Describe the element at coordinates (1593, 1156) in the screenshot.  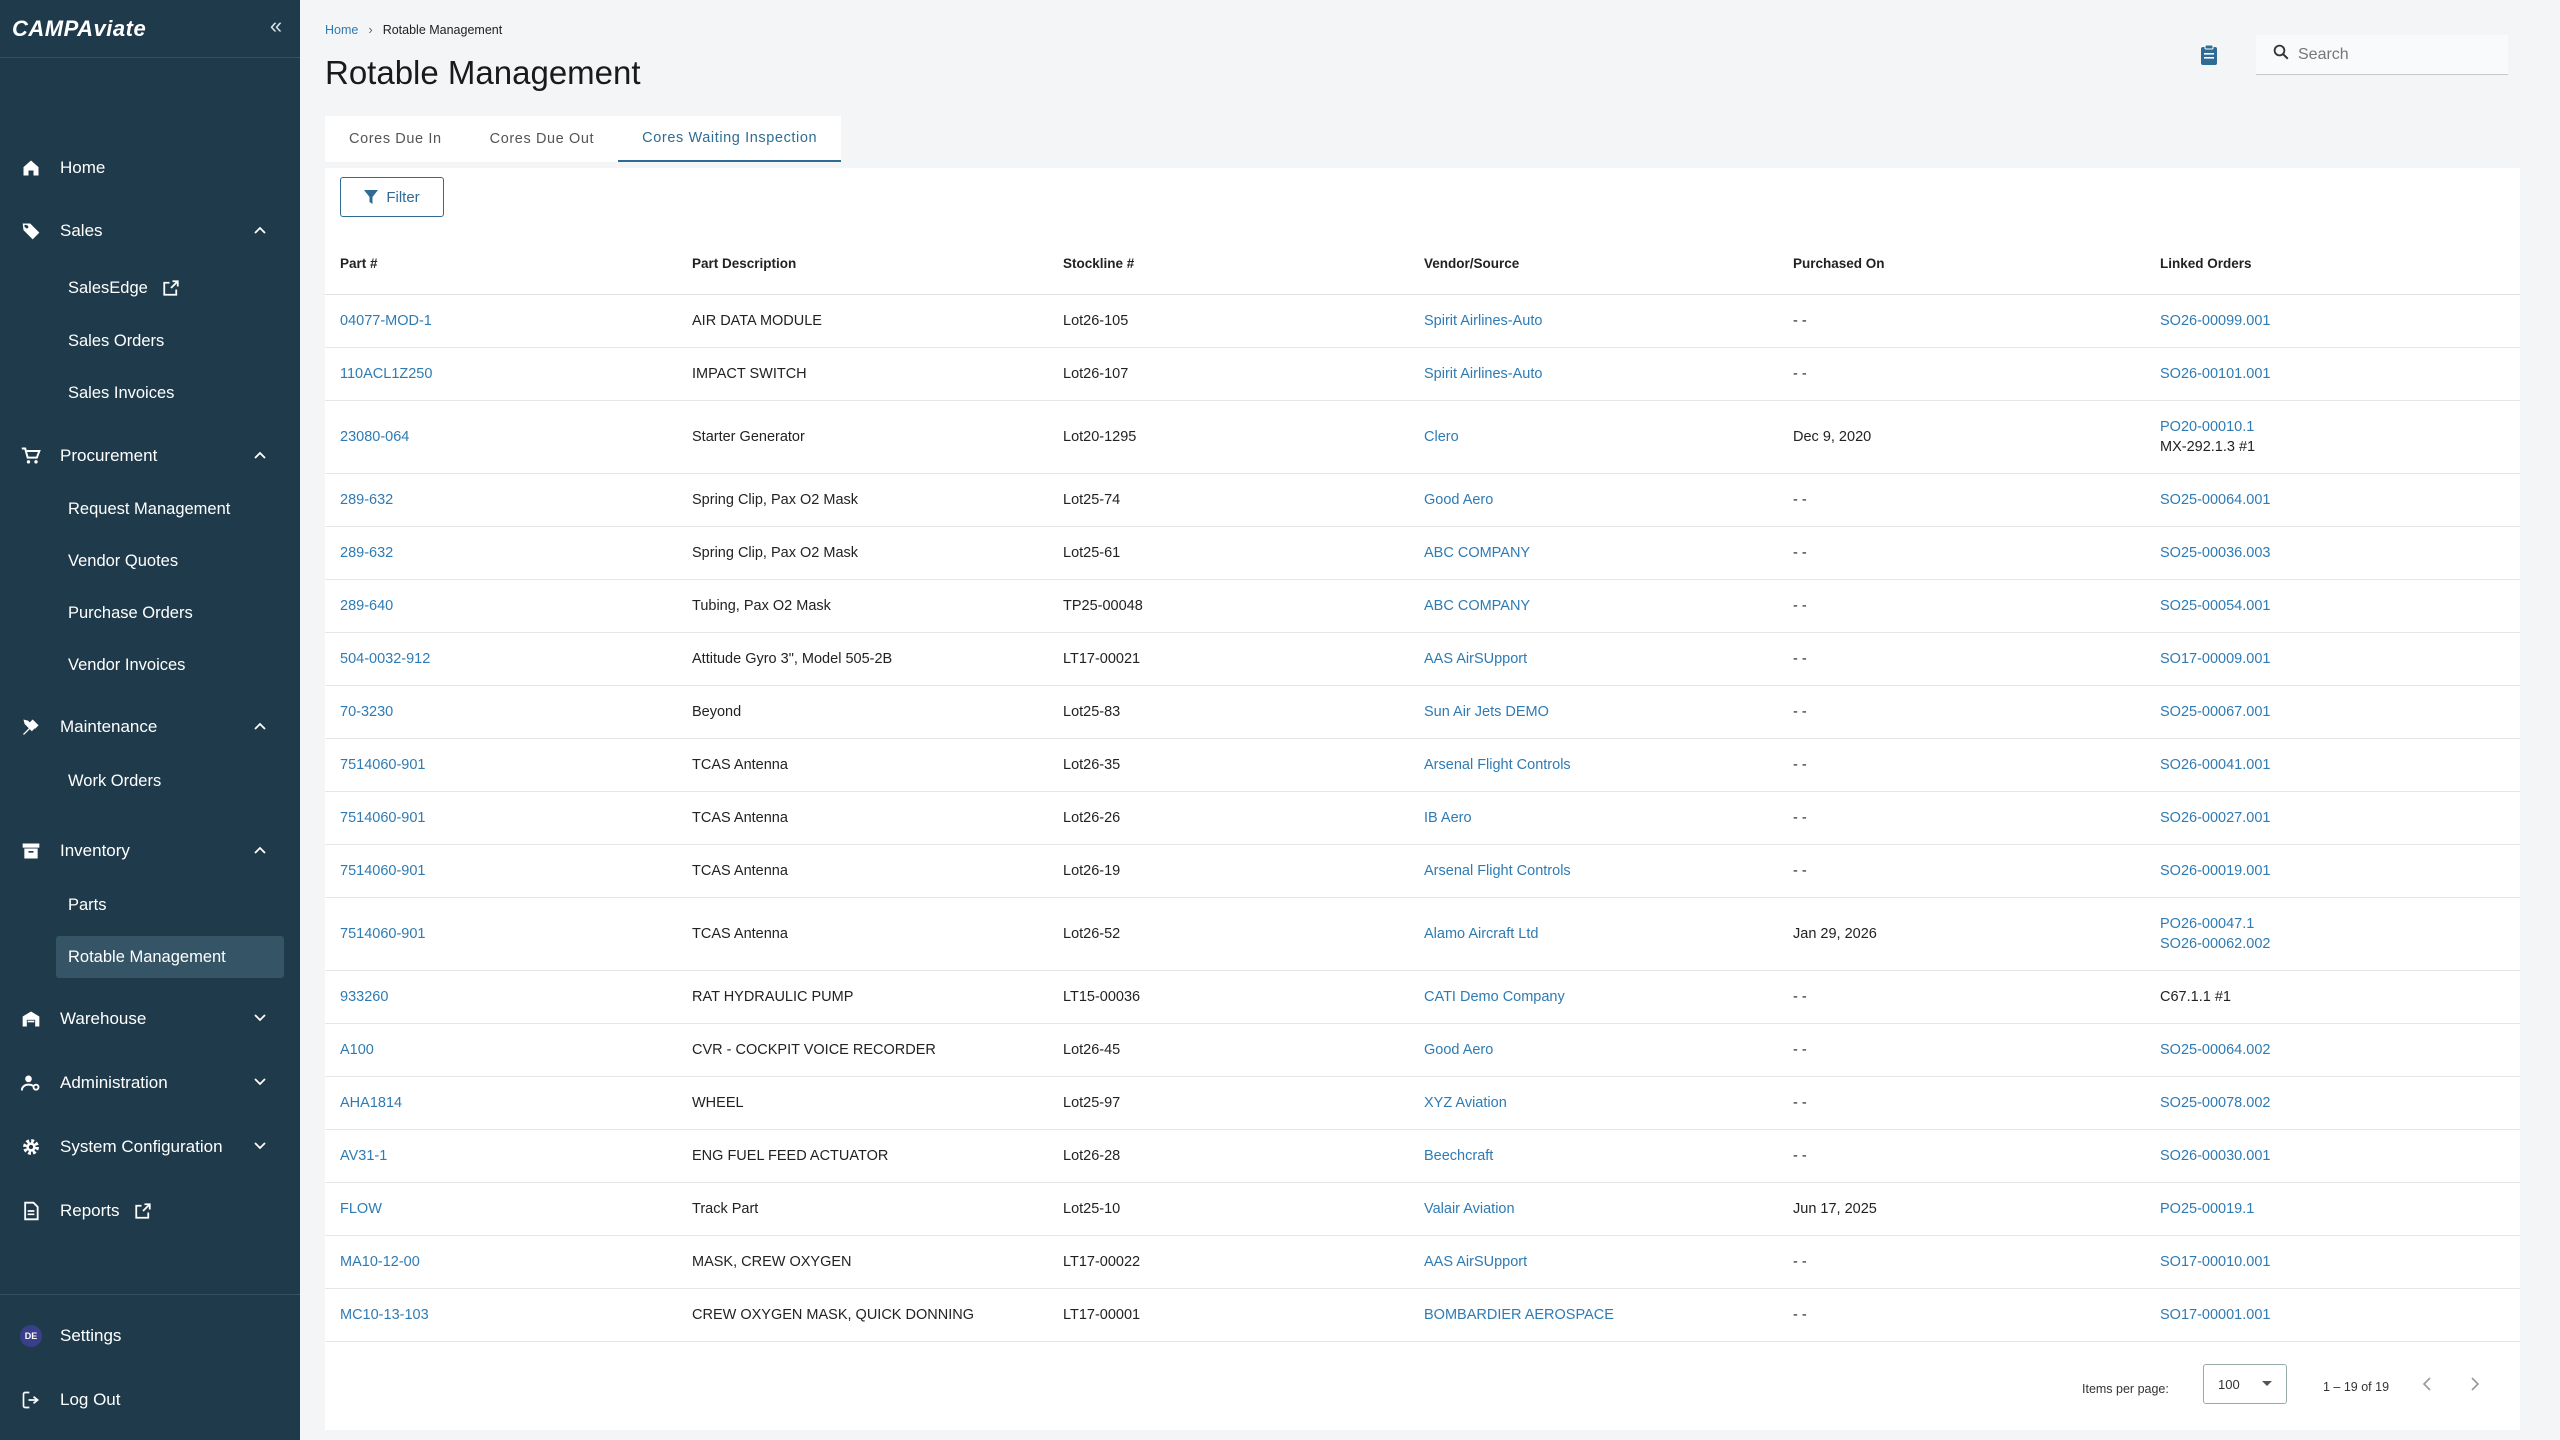
I see `vendor-link: Beechcraft` at that location.